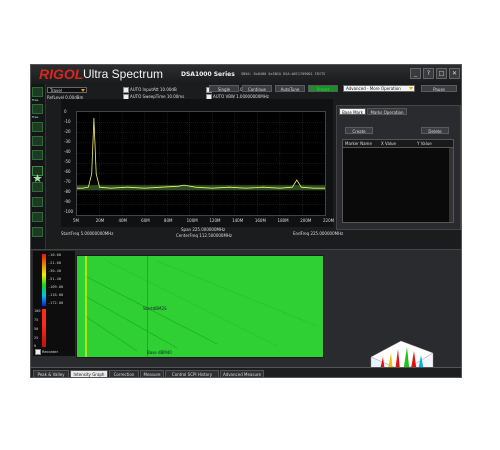 This screenshot has width=500, height=450. Describe the element at coordinates (155, 308) in the screenshot. I see `intensity-center-label: StartdBM2S` at that location.